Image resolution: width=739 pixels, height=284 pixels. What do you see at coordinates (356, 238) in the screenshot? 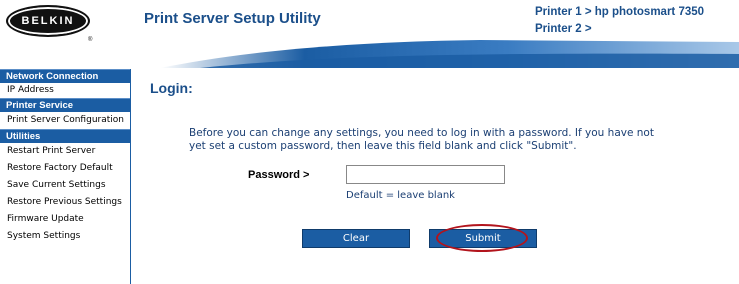
I see `clear-button: Clear` at bounding box center [356, 238].